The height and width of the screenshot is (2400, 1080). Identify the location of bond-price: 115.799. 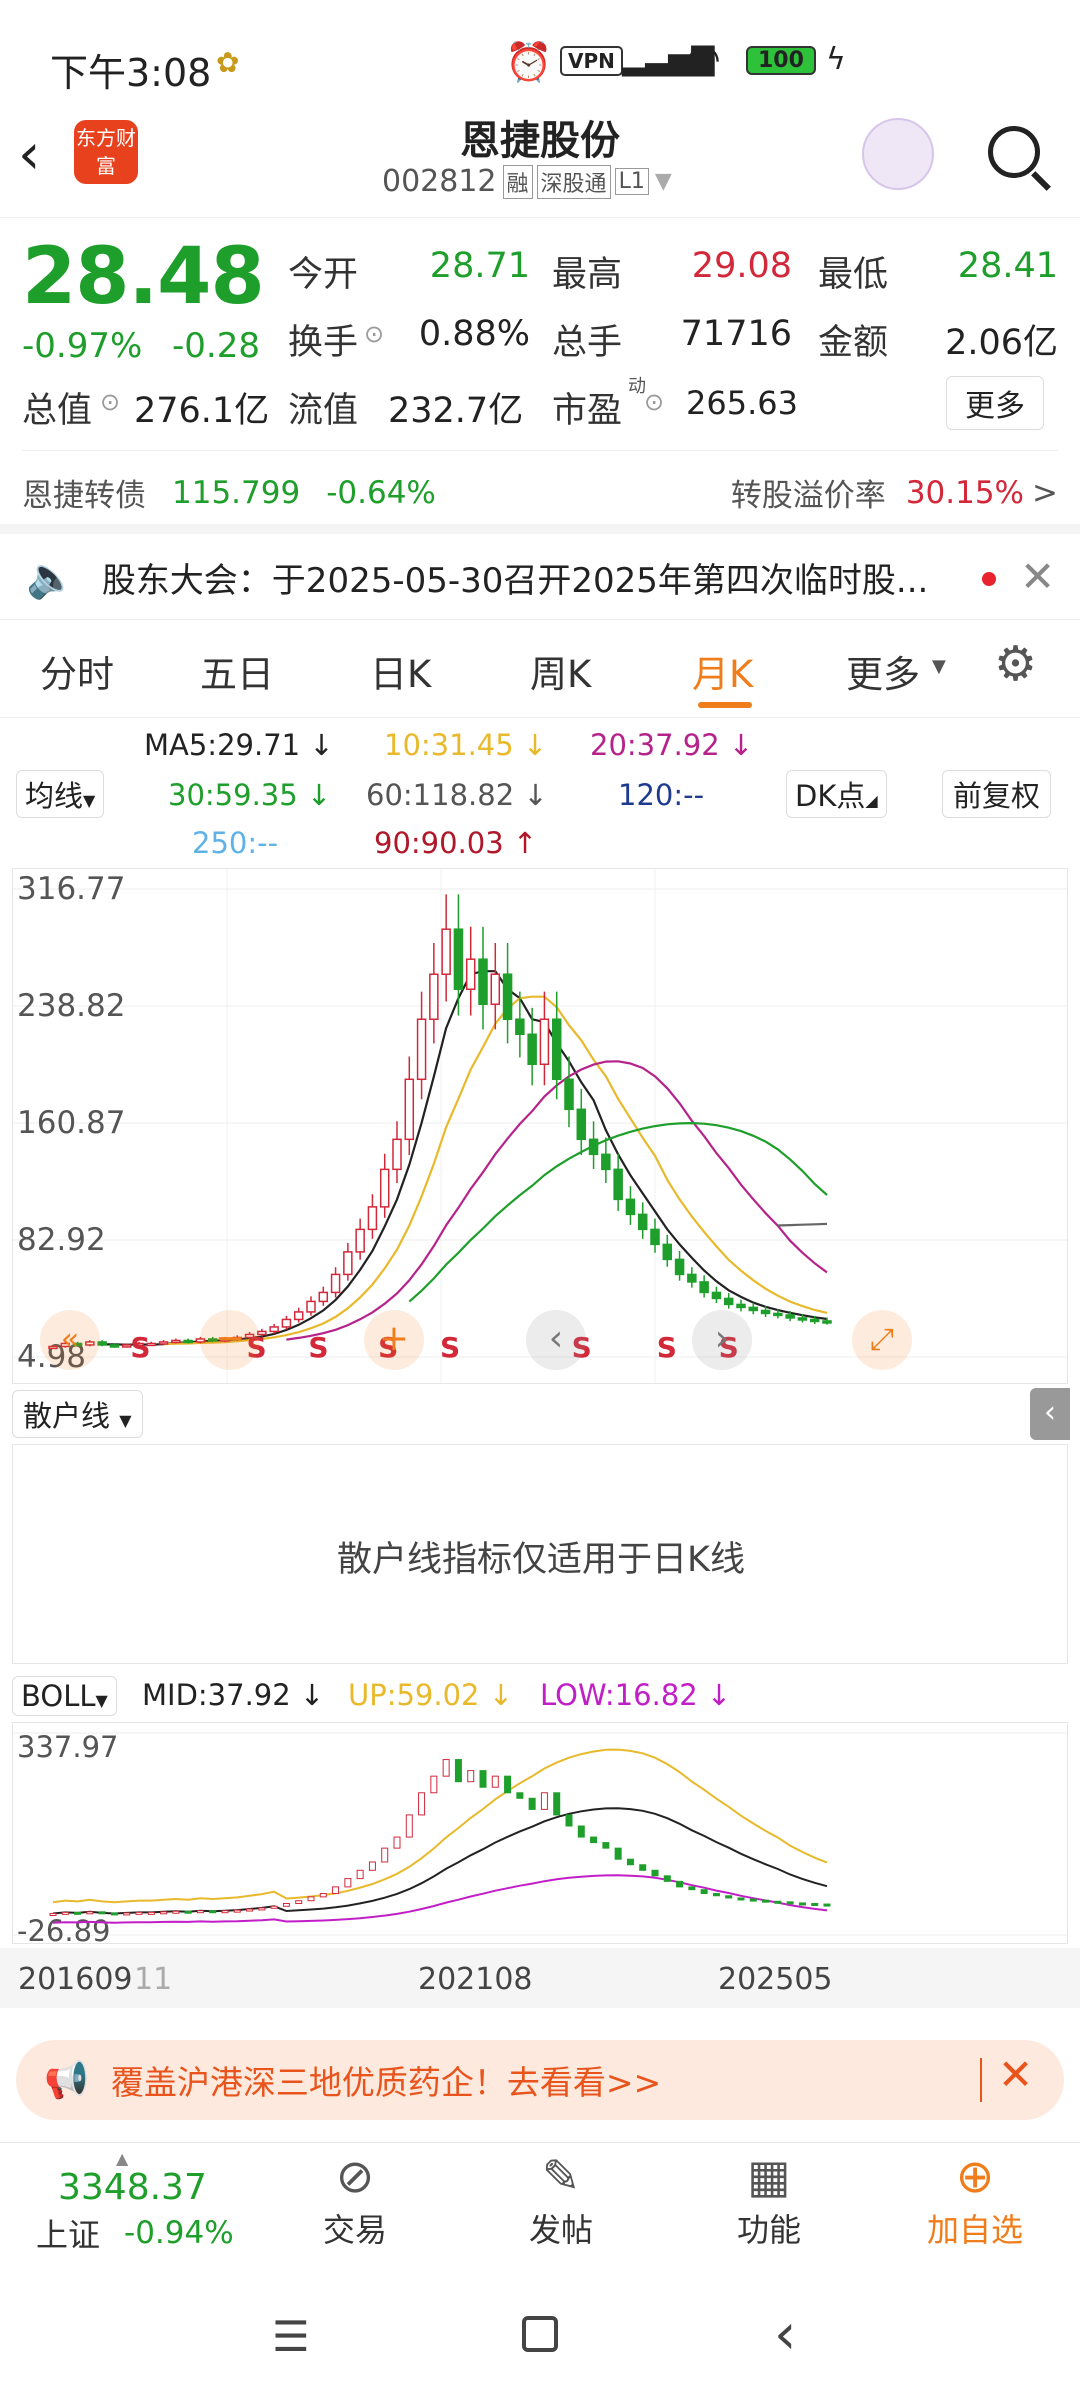
(236, 492).